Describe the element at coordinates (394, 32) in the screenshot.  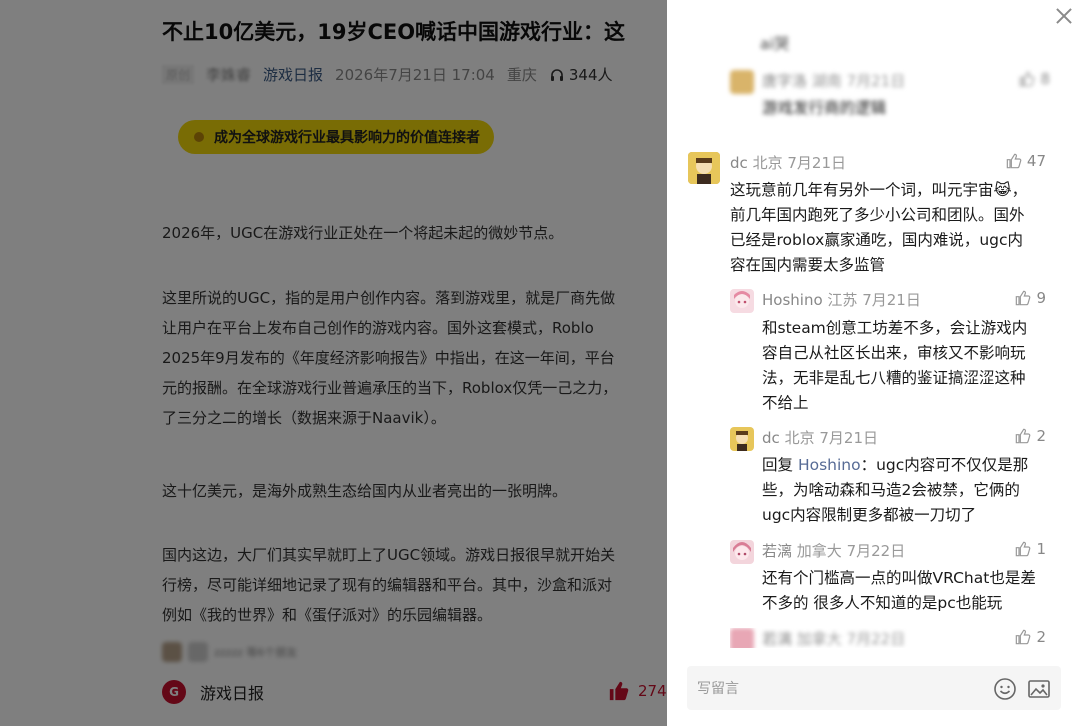
I see `article-title: 不止10亿美元，19岁CEO喊话中国游戏行业：这` at that location.